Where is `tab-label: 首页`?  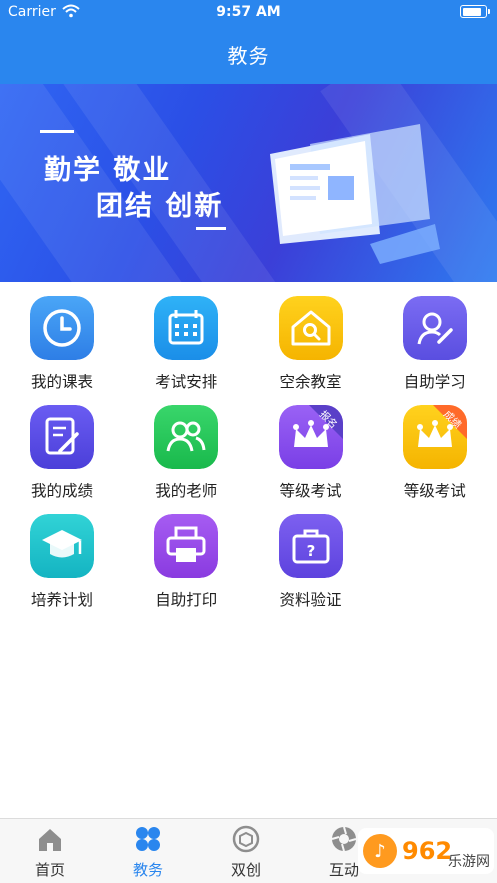 tab-label: 首页 is located at coordinates (49, 870).